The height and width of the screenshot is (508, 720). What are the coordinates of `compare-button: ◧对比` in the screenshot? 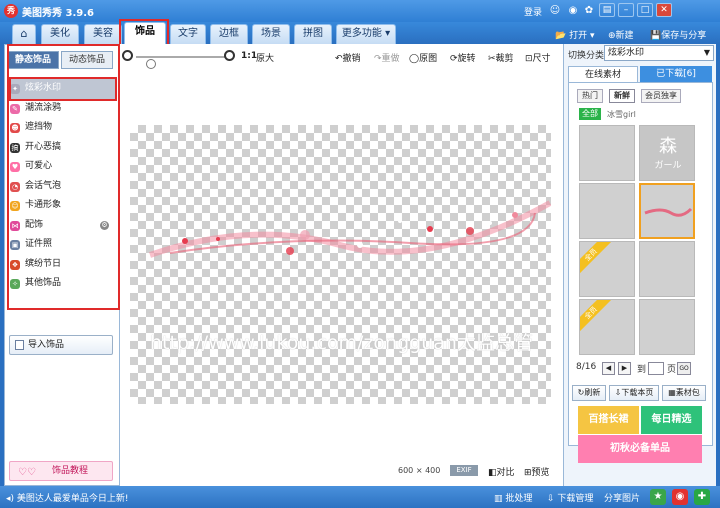 It's located at (501, 471).